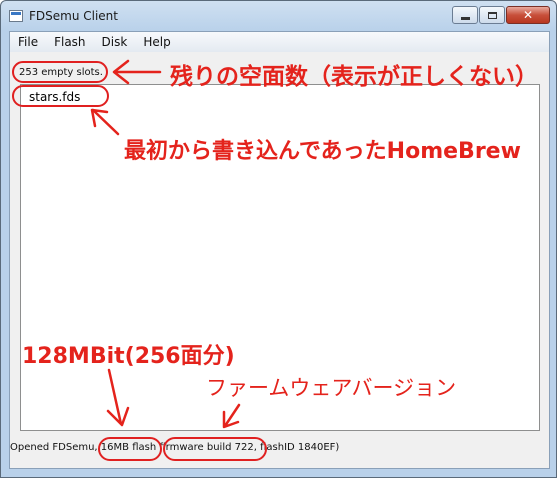 This screenshot has height=478, width=557. What do you see at coordinates (16, 16) in the screenshot?
I see `app-window-icon` at bounding box center [16, 16].